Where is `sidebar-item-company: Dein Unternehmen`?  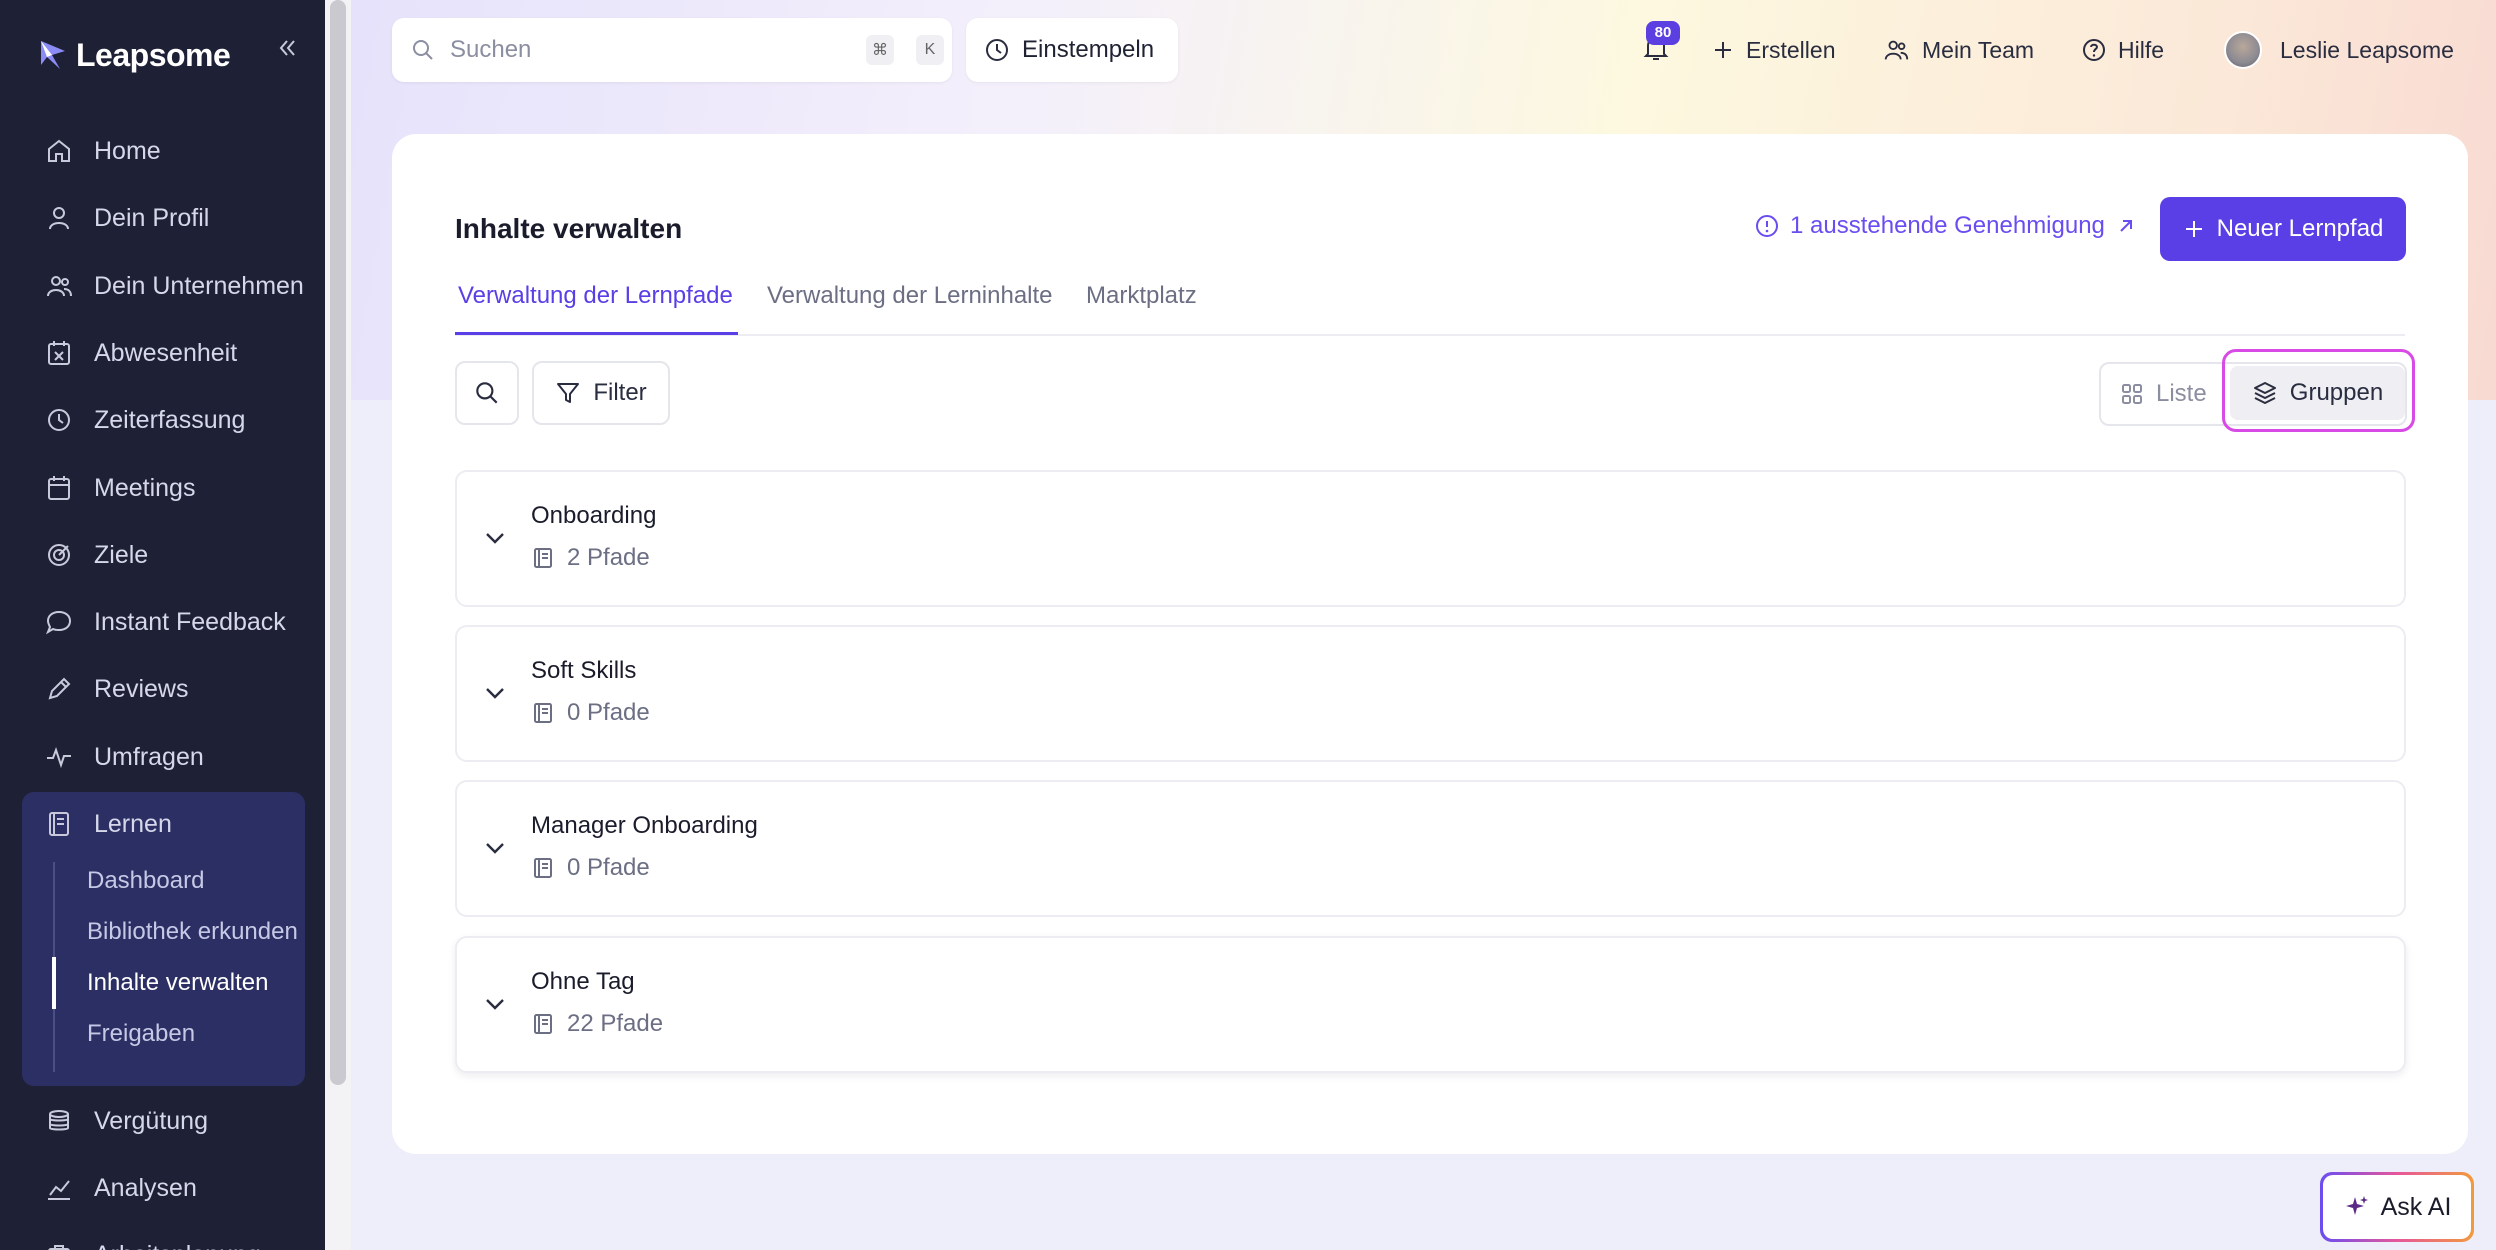
sidebar-item-company: Dein Unternehmen is located at coordinates (163, 286).